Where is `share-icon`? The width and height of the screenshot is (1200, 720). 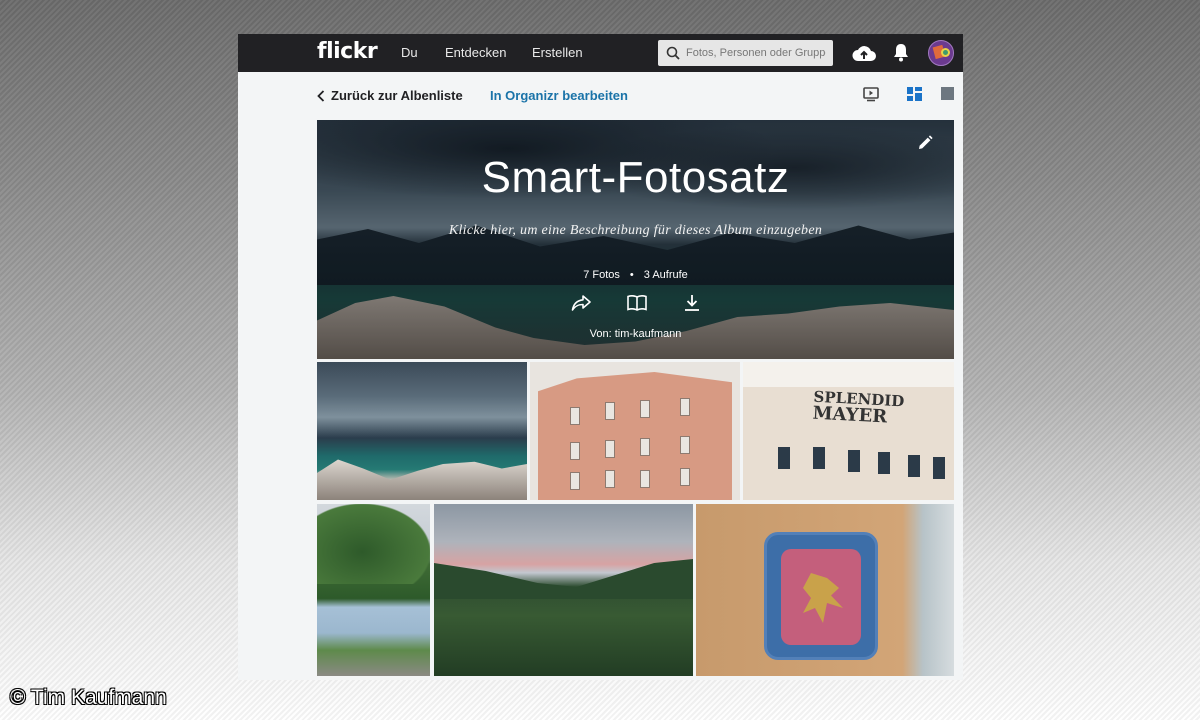 share-icon is located at coordinates (581, 303).